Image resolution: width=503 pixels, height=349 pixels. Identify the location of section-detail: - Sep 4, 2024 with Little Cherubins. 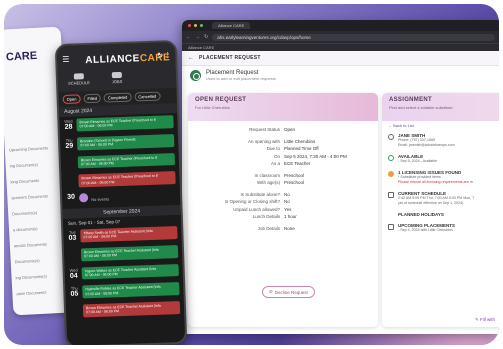
(425, 230).